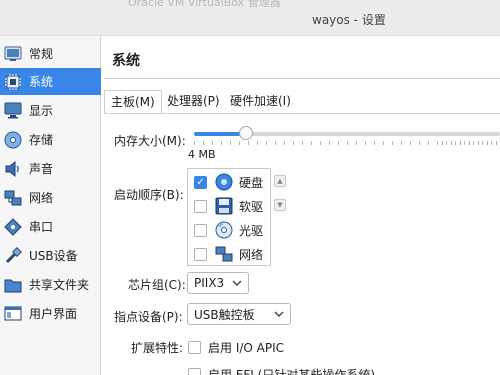 The image size is (500, 375). I want to click on window-title: wayos - 设置, so click(349, 20).